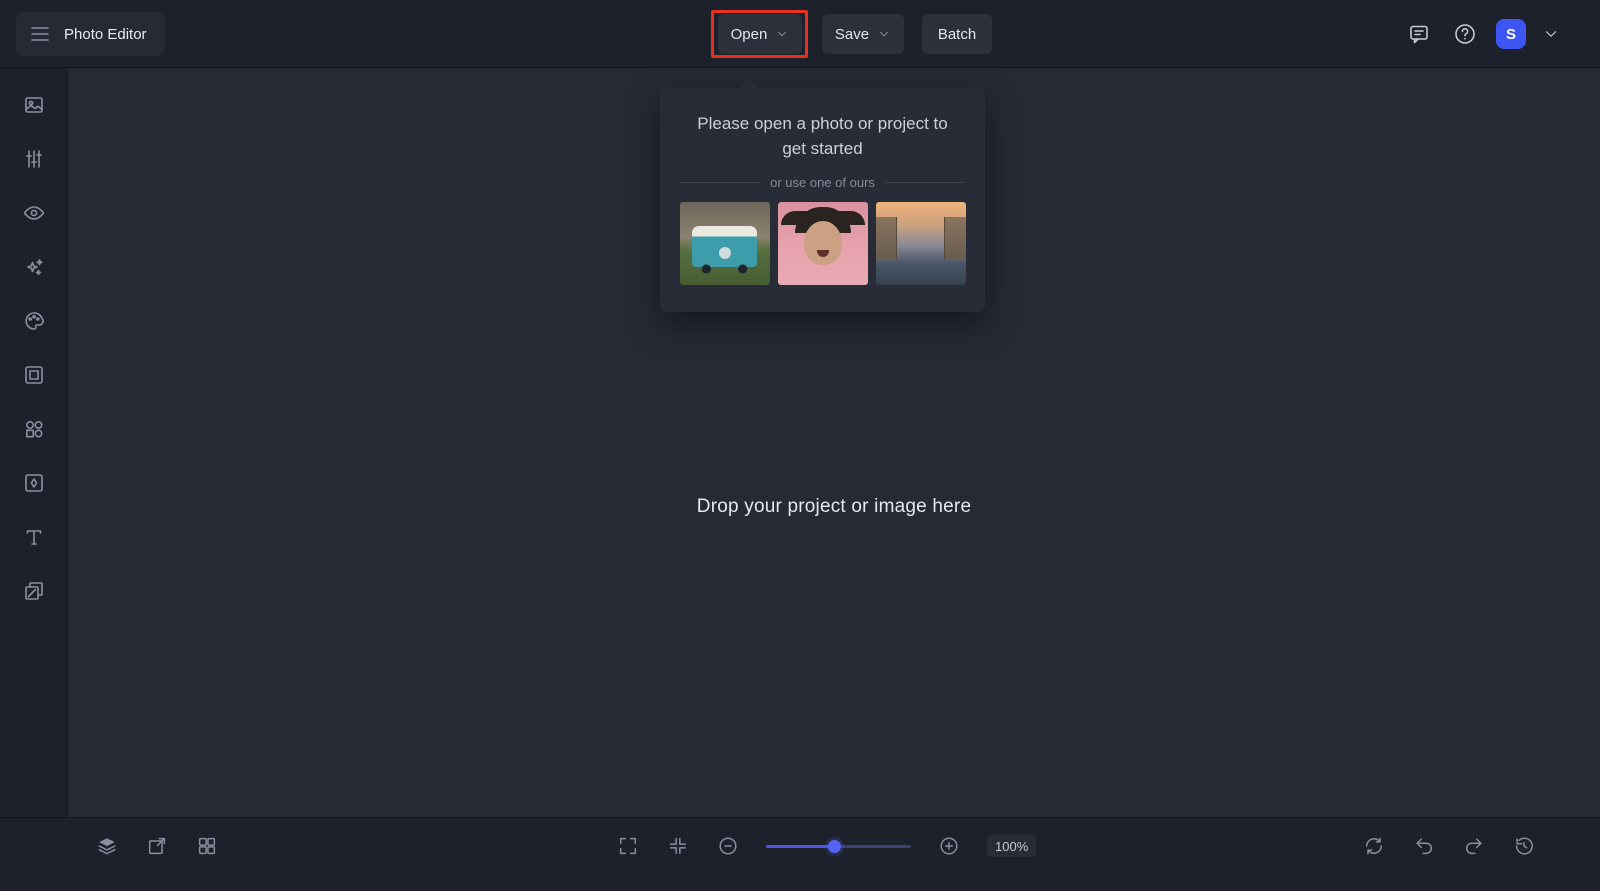 This screenshot has width=1600, height=891. I want to click on sidebar-tool-layers, so click(34, 591).